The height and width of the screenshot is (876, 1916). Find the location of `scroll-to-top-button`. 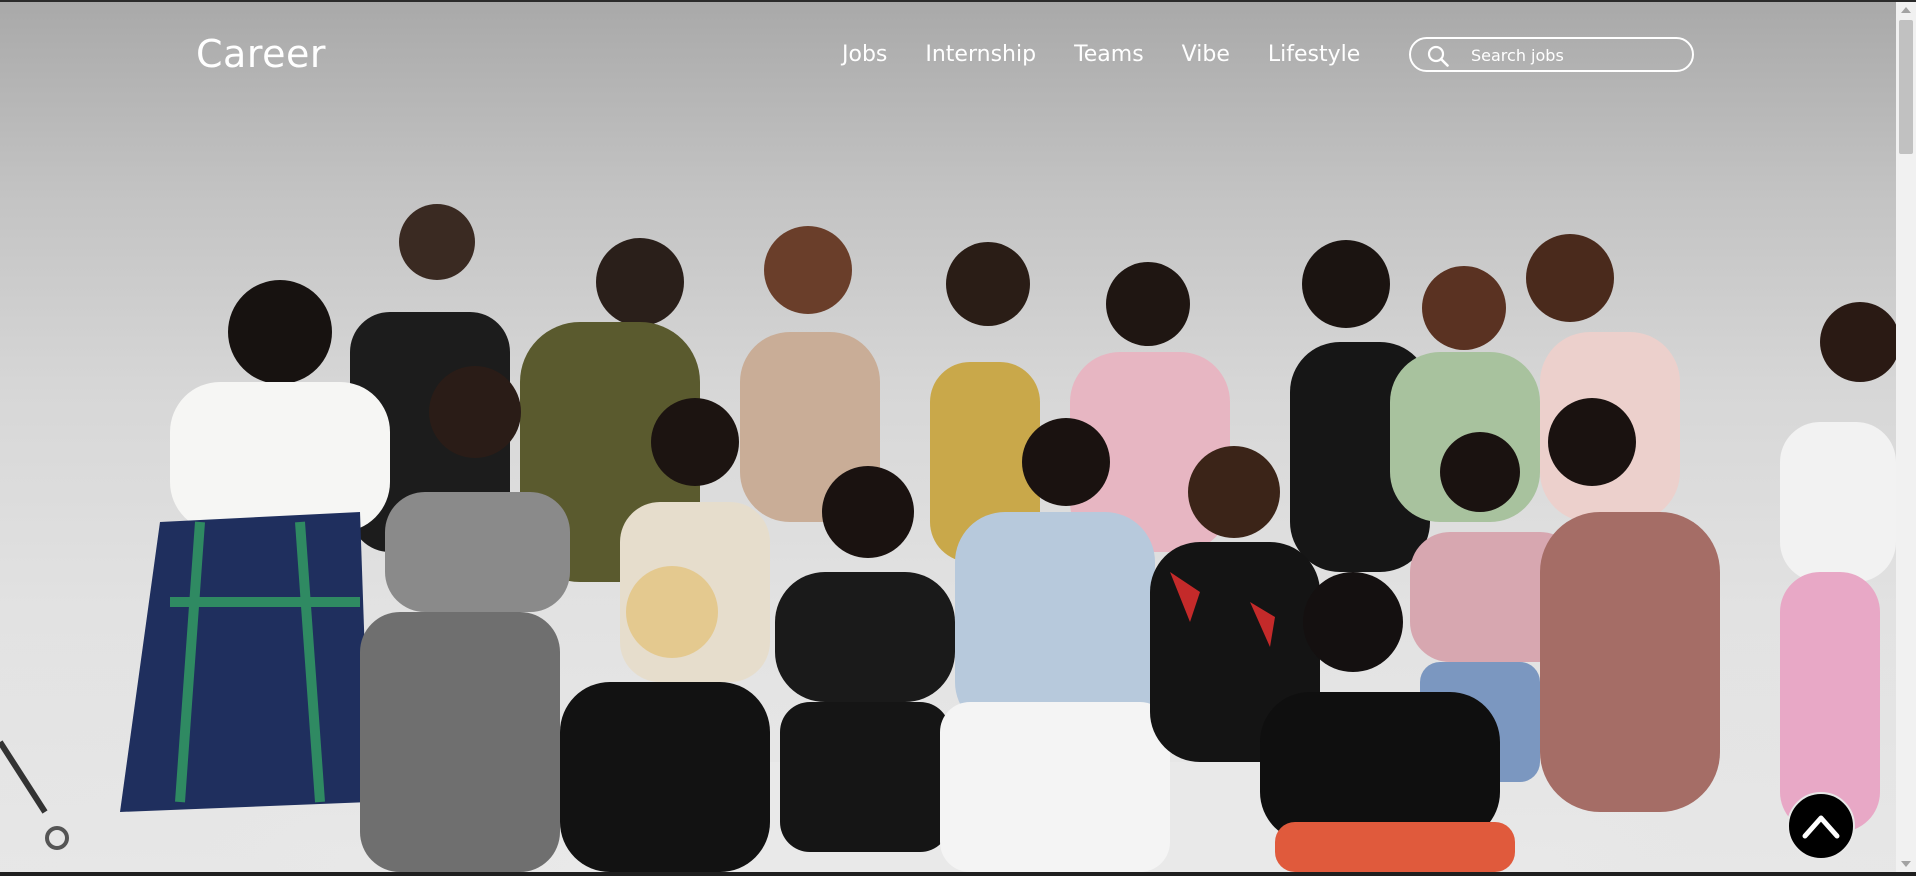

scroll-to-top-button is located at coordinates (1821, 826).